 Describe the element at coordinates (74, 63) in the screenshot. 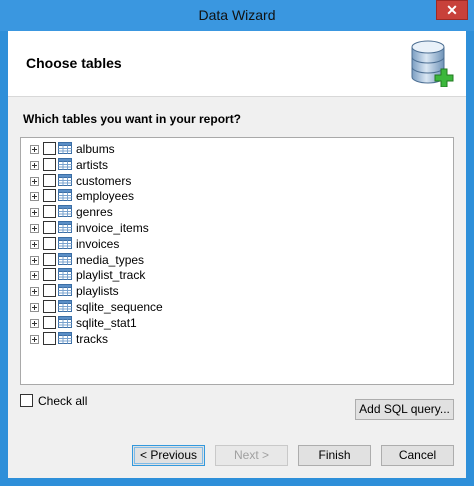

I see `page-title: Choose tables` at that location.